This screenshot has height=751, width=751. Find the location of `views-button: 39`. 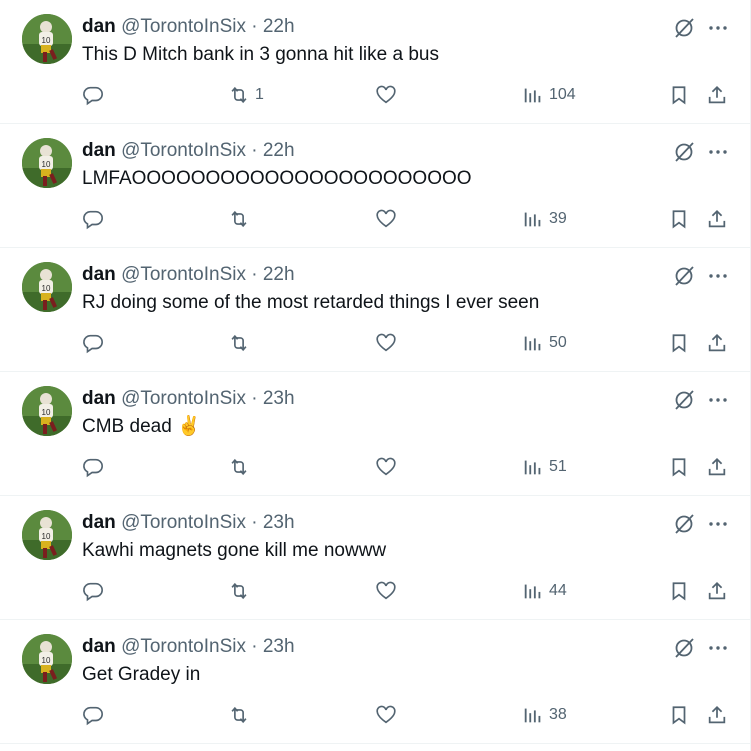

views-button: 39 is located at coordinates (544, 219).